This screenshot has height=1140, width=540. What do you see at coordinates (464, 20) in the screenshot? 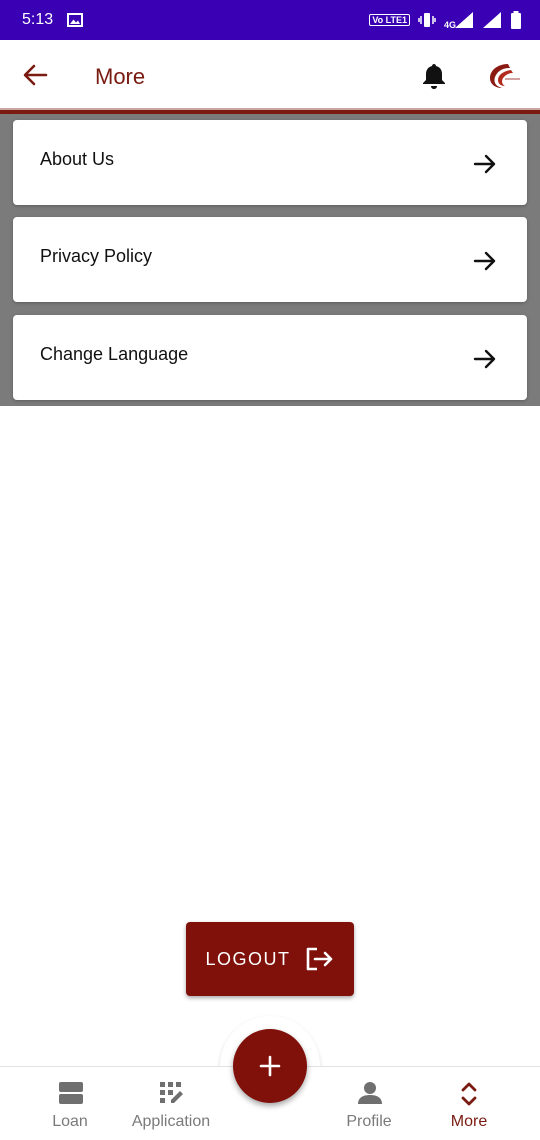
I see `signal-icon` at bounding box center [464, 20].